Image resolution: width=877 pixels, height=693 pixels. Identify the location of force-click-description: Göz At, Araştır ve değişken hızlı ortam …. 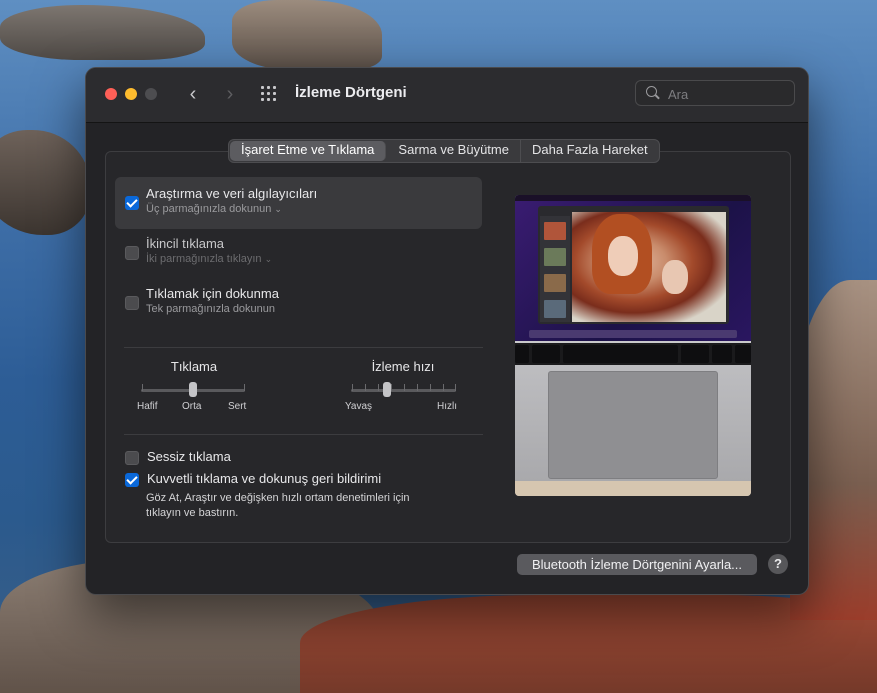
(278, 505).